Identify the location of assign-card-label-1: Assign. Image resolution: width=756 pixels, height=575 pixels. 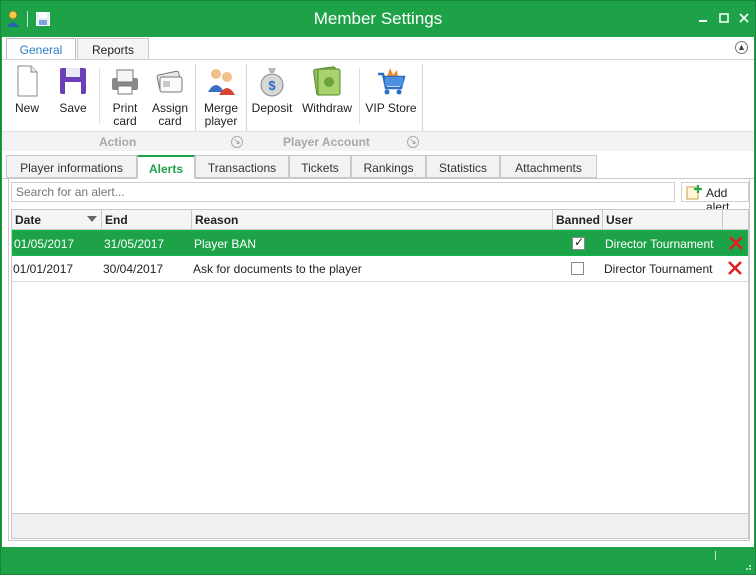
(170, 108).